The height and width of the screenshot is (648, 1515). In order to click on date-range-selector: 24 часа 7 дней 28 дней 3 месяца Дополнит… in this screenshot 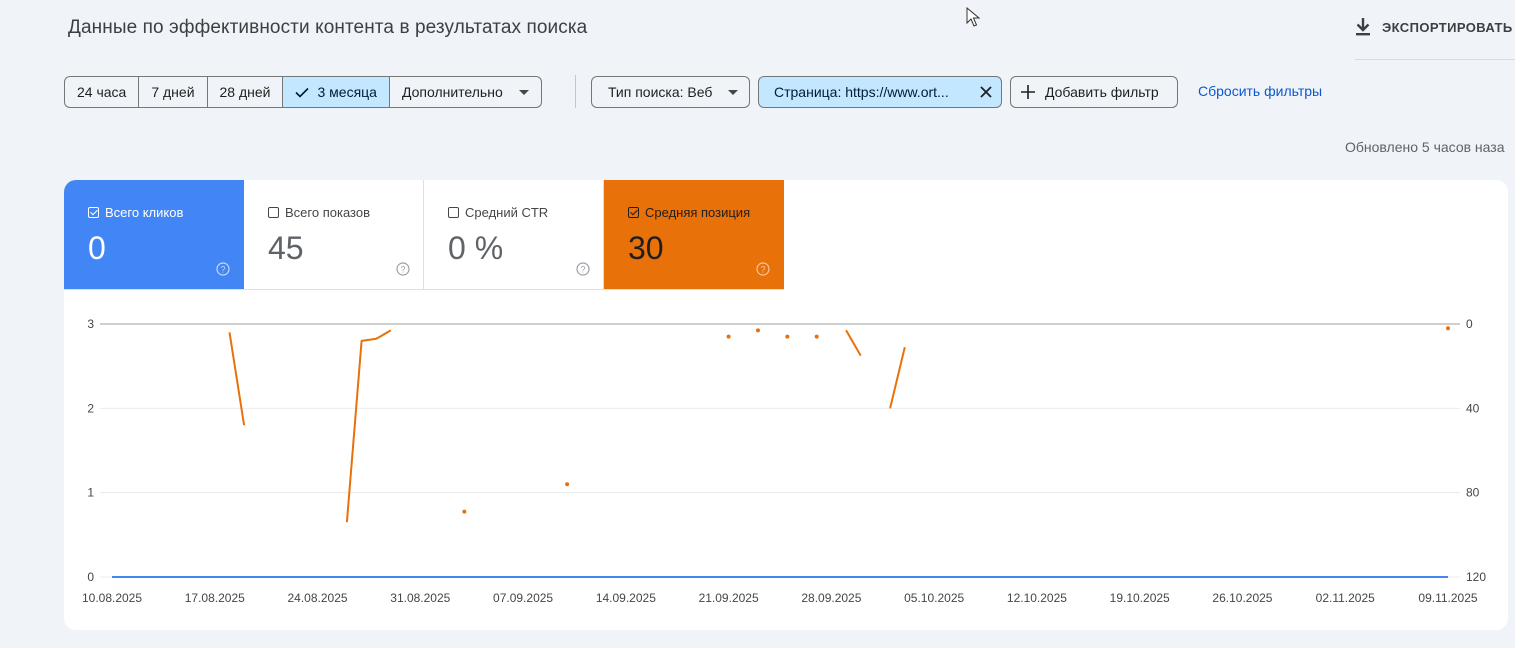, I will do `click(303, 92)`.